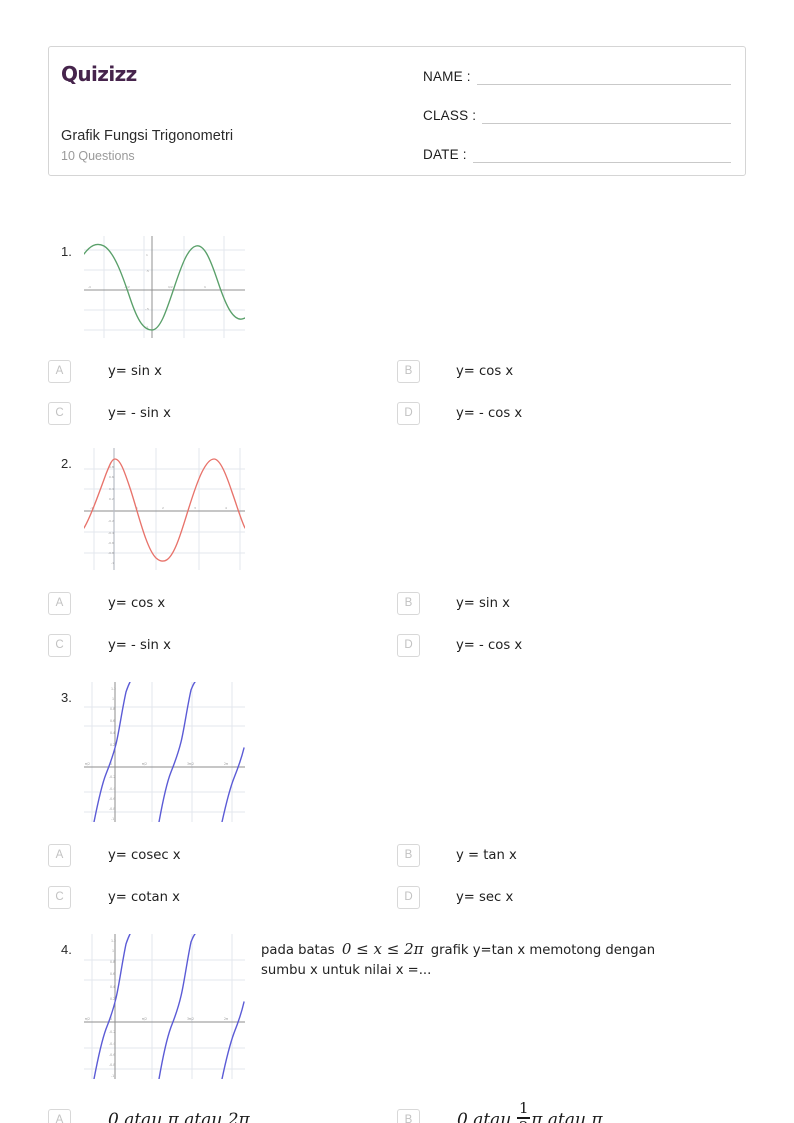 This screenshot has width=794, height=1123. I want to click on question-4-option-b: B 0 atau 1 2 π atau π, so click(571, 1111).